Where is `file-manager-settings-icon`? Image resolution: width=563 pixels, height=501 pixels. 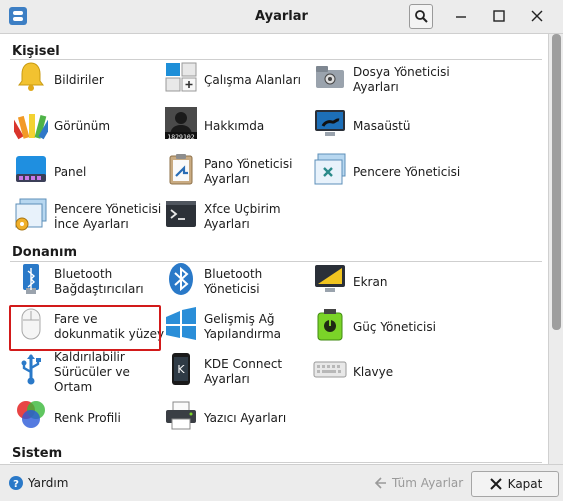 file-manager-settings-icon is located at coordinates (330, 77).